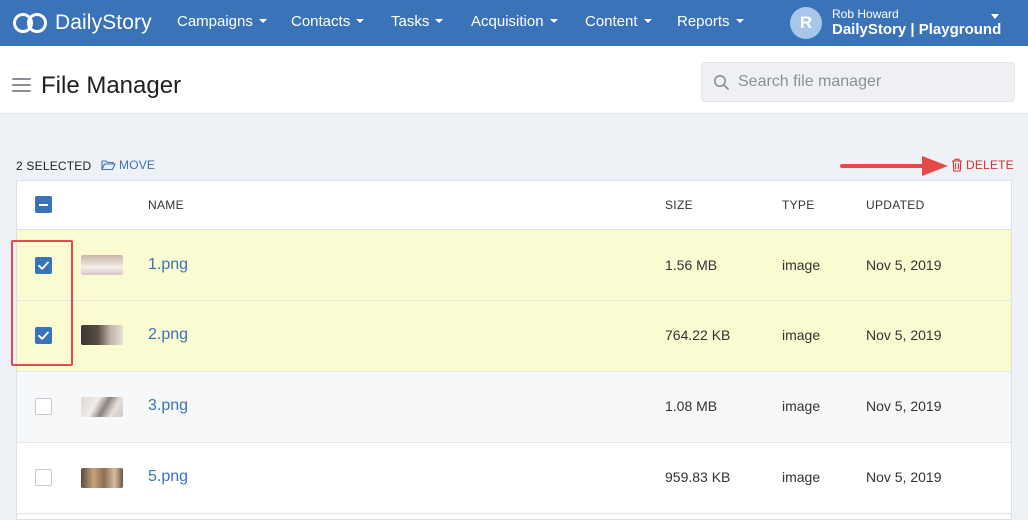  I want to click on page-header: File Manager, so click(514, 80).